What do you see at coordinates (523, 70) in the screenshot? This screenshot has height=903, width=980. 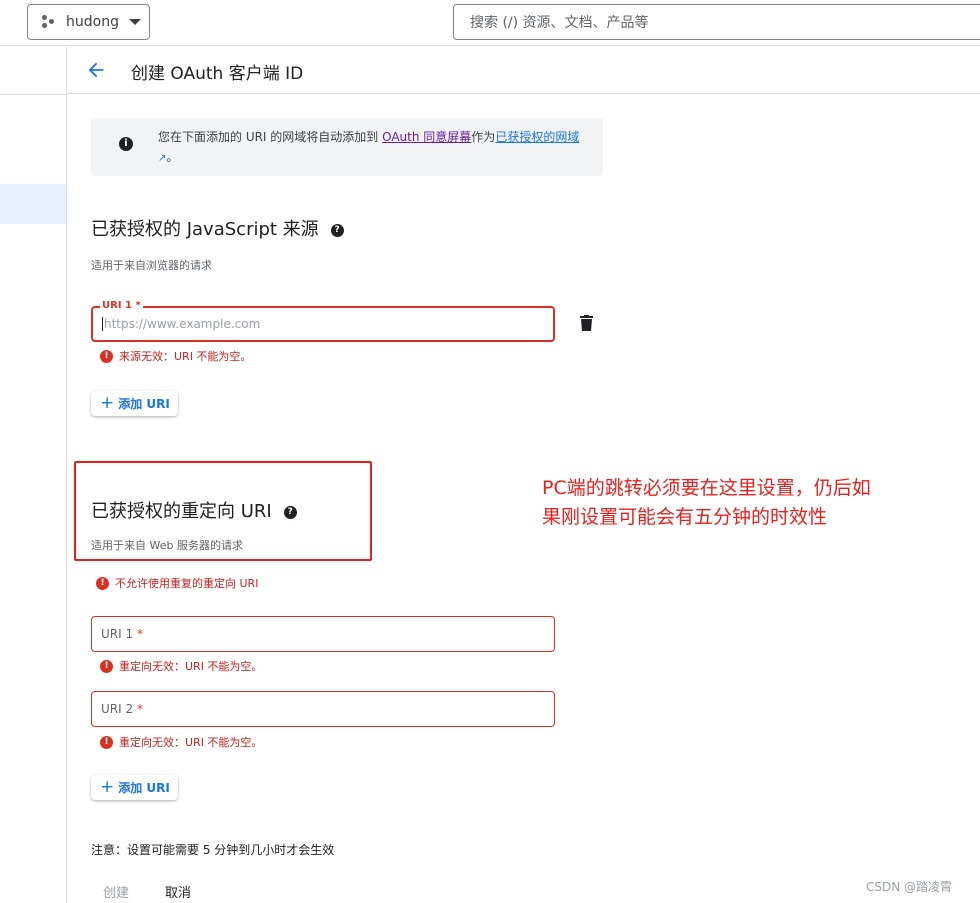 I see `page-header: 创建 OAuth 客户端 ID` at bounding box center [523, 70].